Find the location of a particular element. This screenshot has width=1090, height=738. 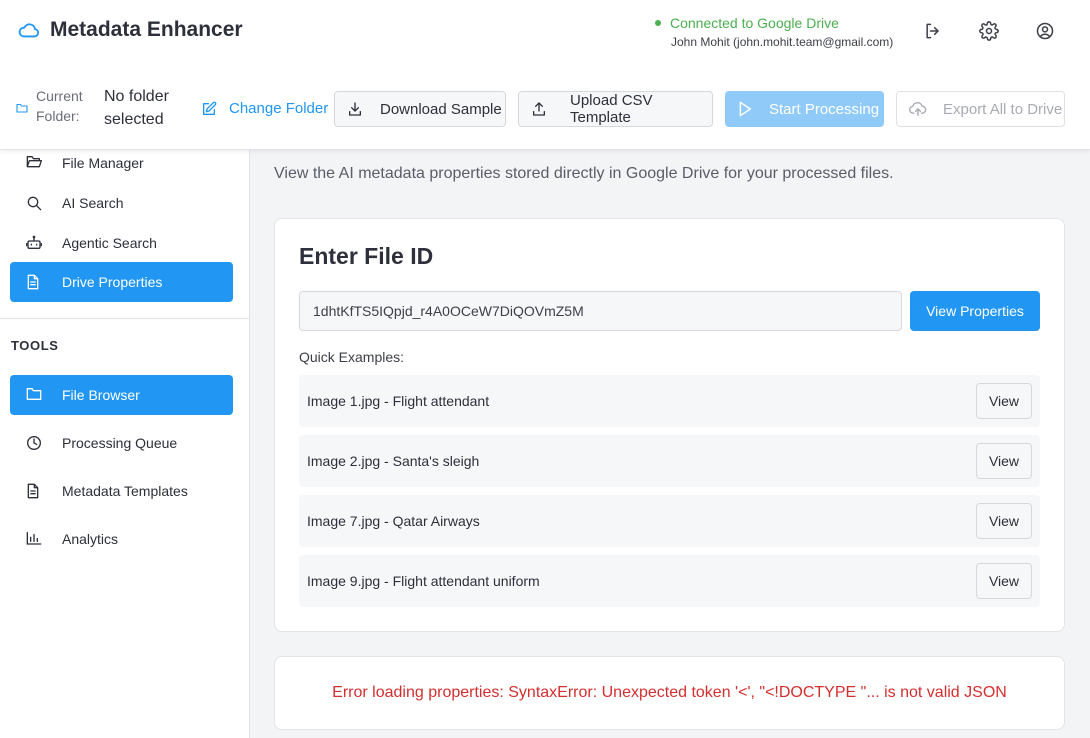

sidebar-item-label: Processing Queue is located at coordinates (120, 443).